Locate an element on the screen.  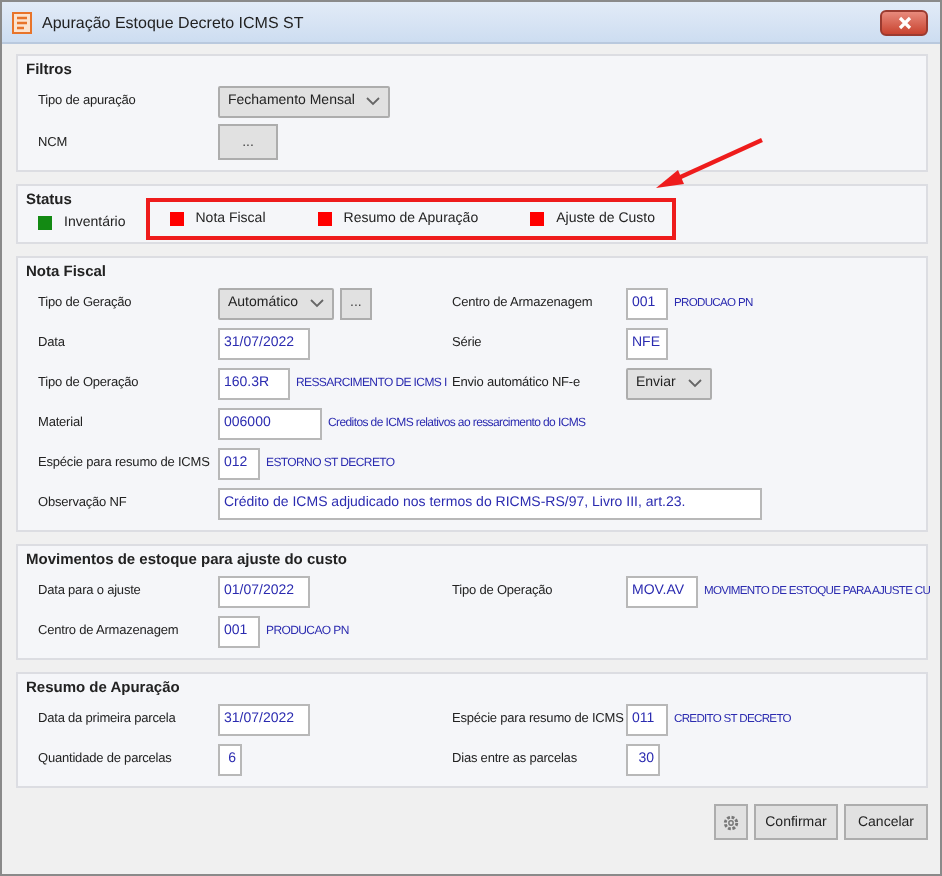
app-icon is located at coordinates (22, 22).